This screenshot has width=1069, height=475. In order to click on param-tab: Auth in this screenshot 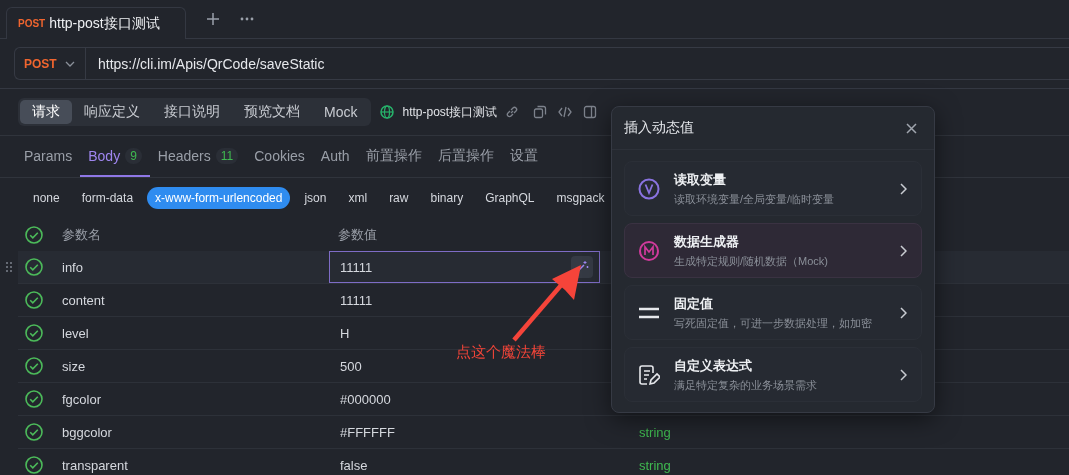, I will do `click(335, 156)`.